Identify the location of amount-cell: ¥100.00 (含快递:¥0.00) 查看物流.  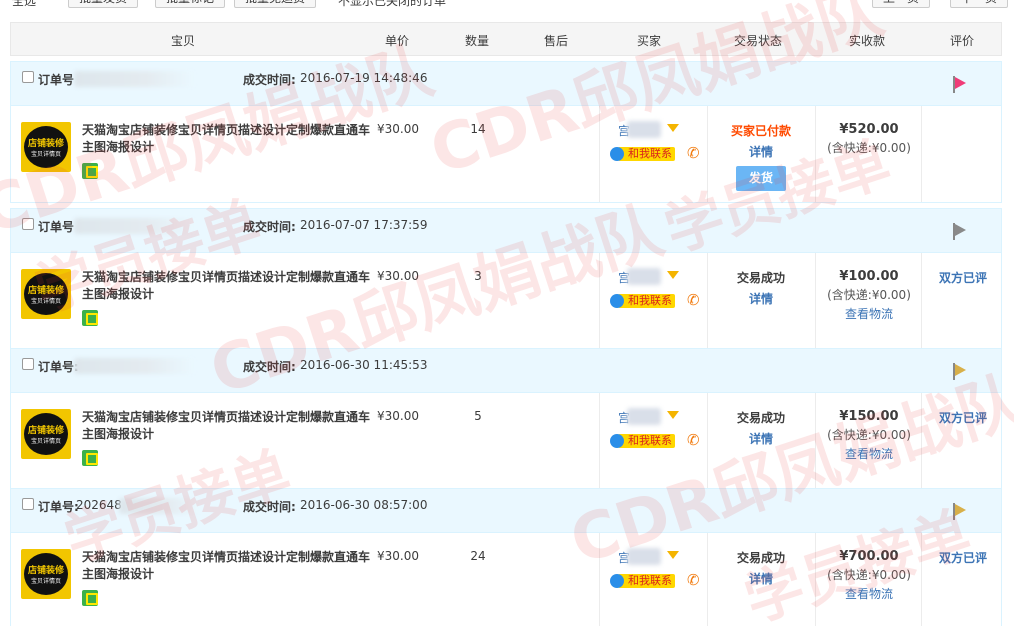
(869, 295).